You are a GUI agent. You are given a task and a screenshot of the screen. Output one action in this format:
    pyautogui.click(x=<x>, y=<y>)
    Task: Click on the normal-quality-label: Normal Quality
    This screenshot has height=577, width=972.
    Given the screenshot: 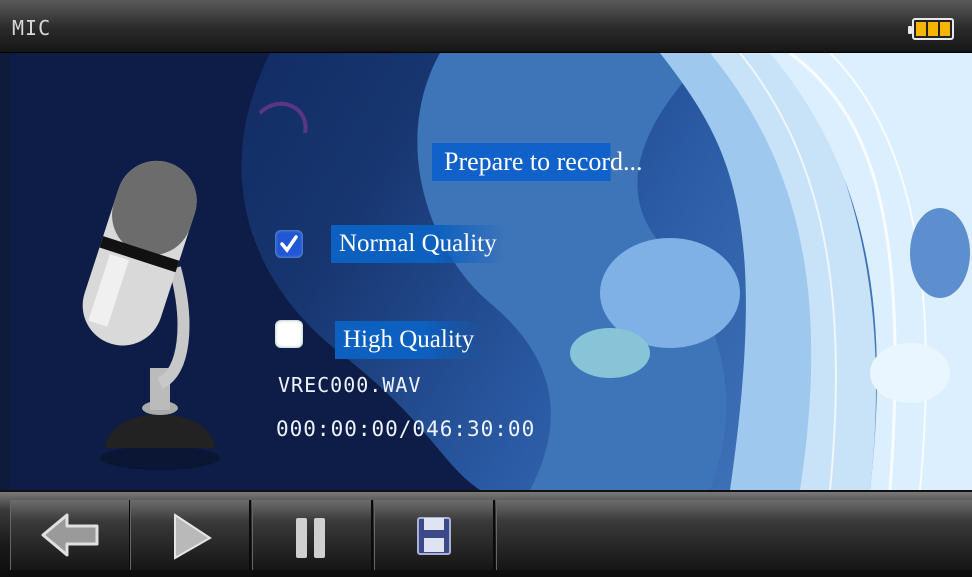 What is the action you would take?
    pyautogui.click(x=418, y=244)
    